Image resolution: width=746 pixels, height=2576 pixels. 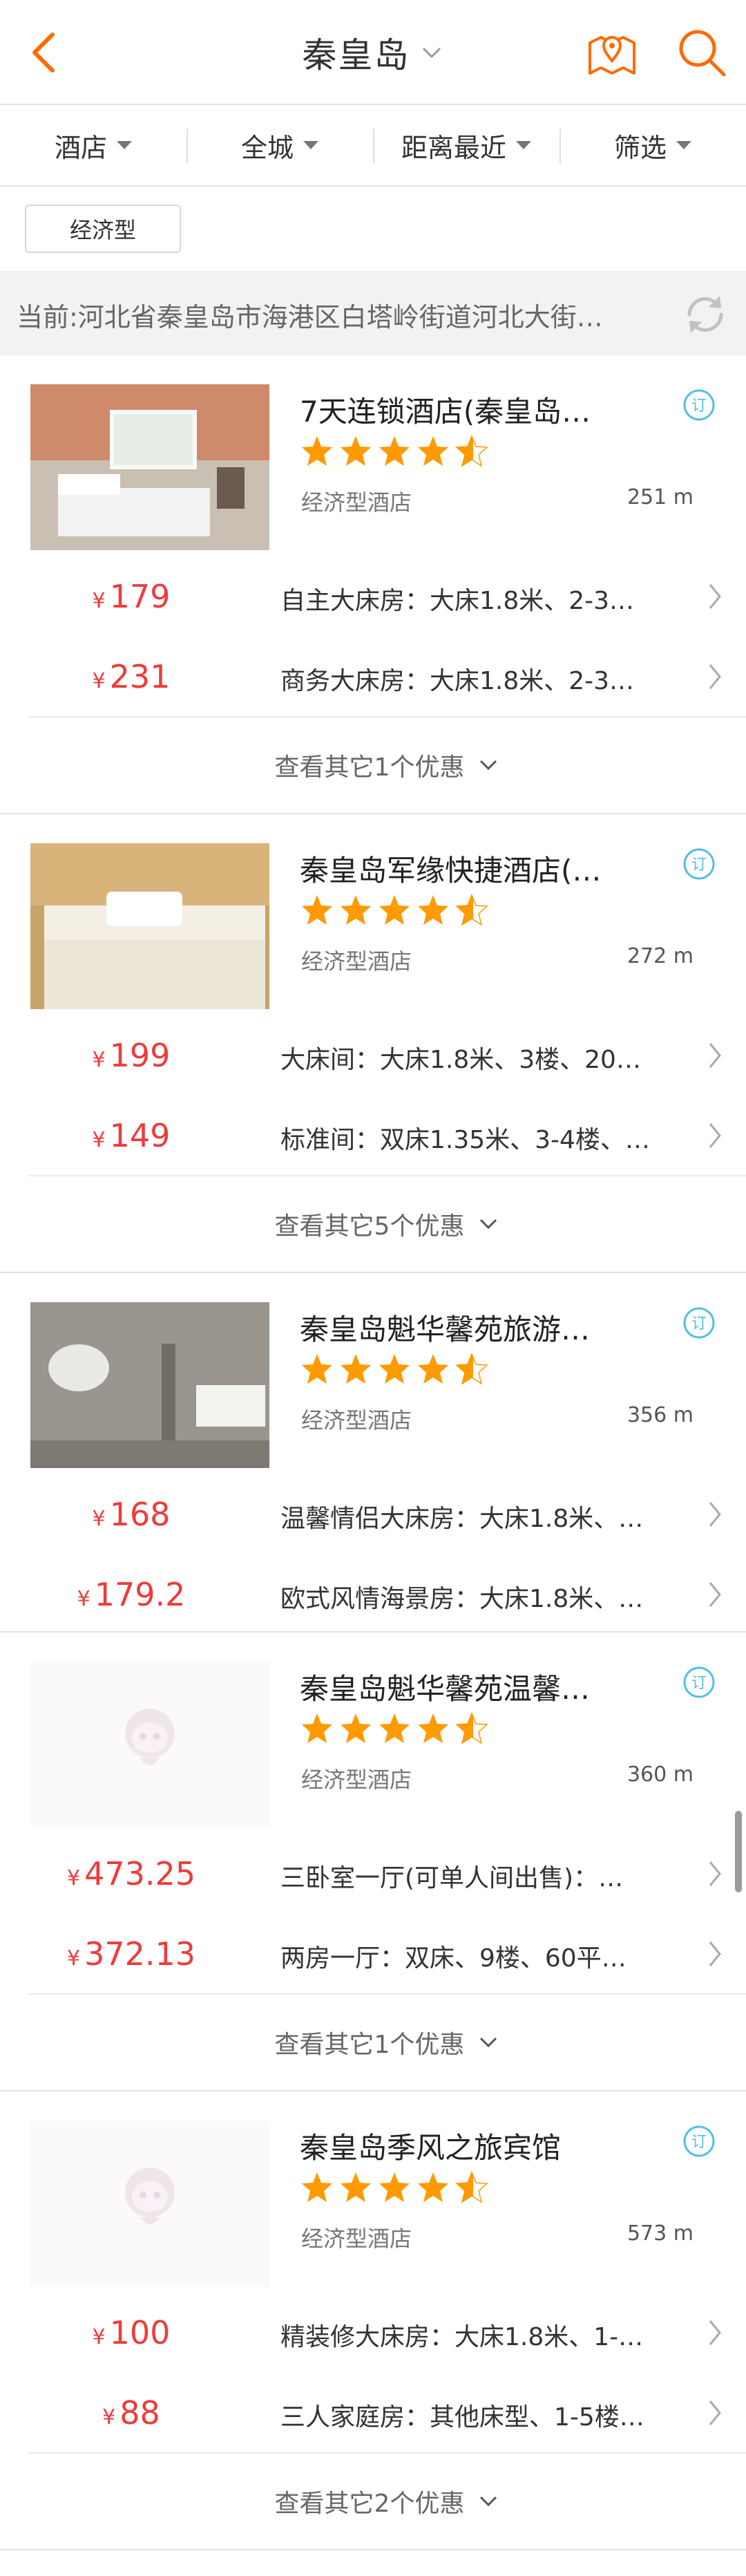 What do you see at coordinates (150, 2203) in the screenshot?
I see `hotel-photo-placeholder` at bounding box center [150, 2203].